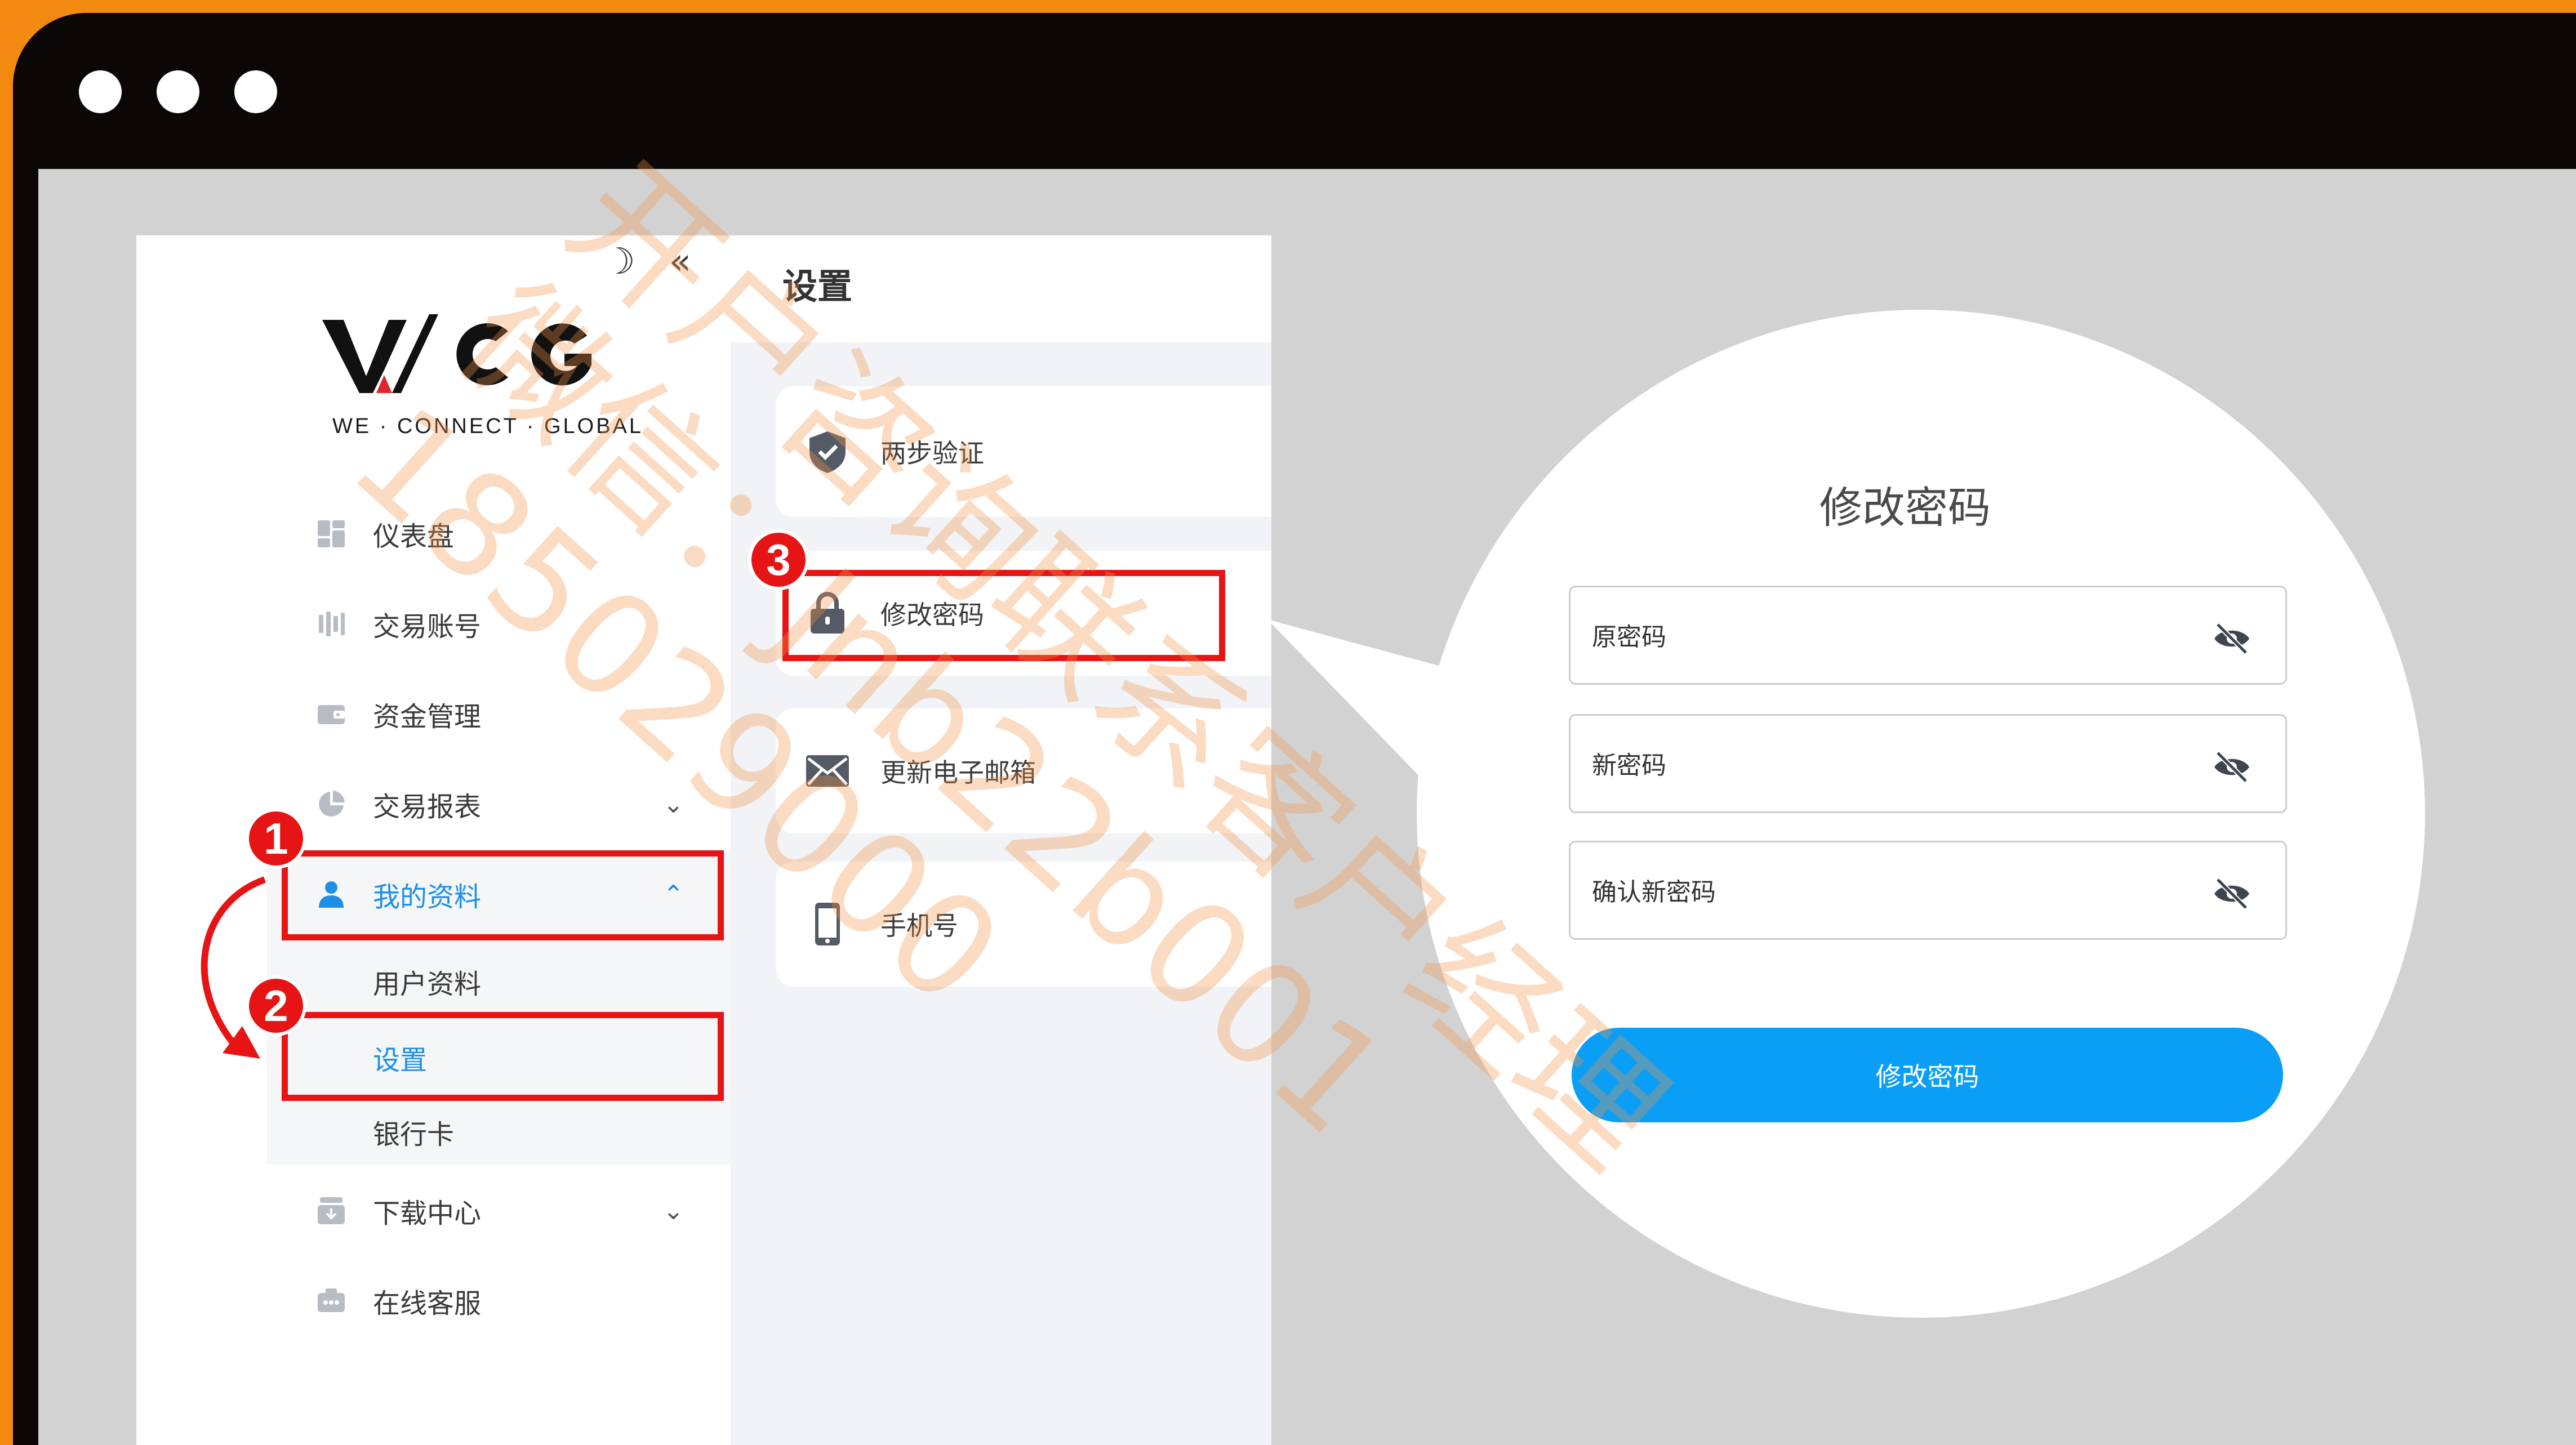 This screenshot has width=2576, height=1445. Describe the element at coordinates (1887, 892) in the screenshot. I see `confirm-password-input` at that location.